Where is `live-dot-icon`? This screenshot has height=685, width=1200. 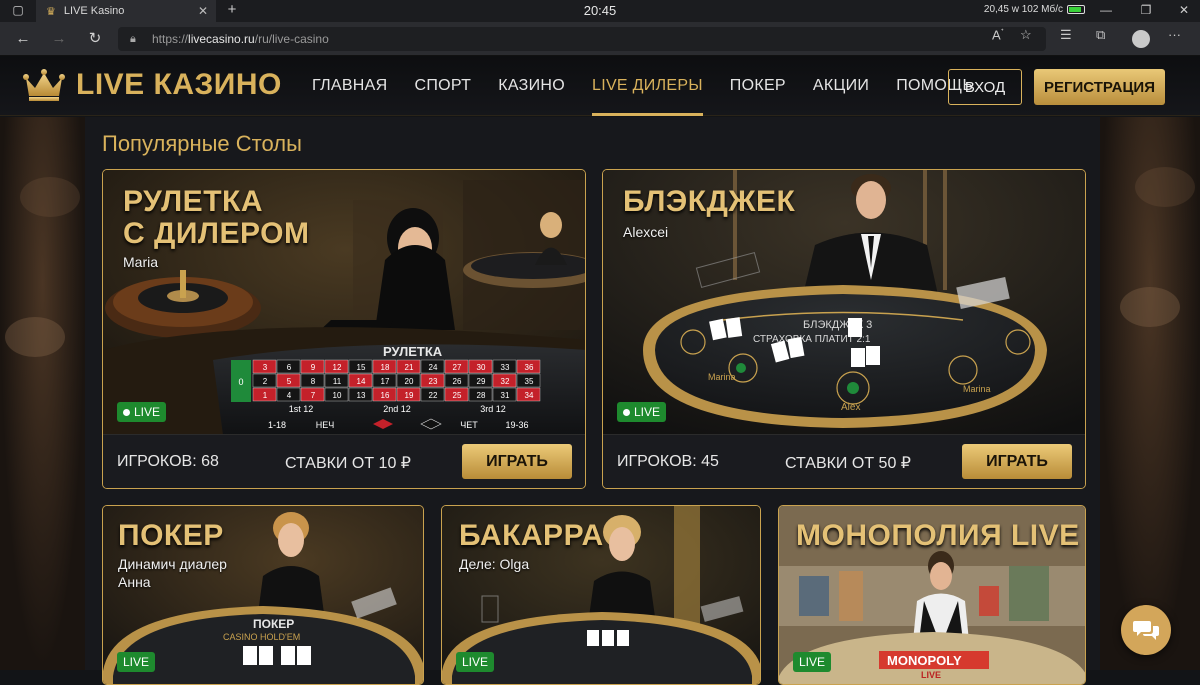 live-dot-icon is located at coordinates (626, 412).